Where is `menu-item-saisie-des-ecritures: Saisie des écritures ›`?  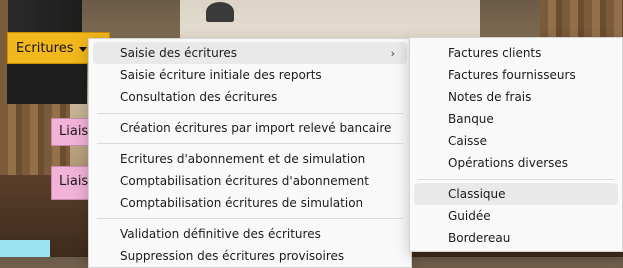
menu-item-saisie-des-ecritures: Saisie des écritures › is located at coordinates (250, 53).